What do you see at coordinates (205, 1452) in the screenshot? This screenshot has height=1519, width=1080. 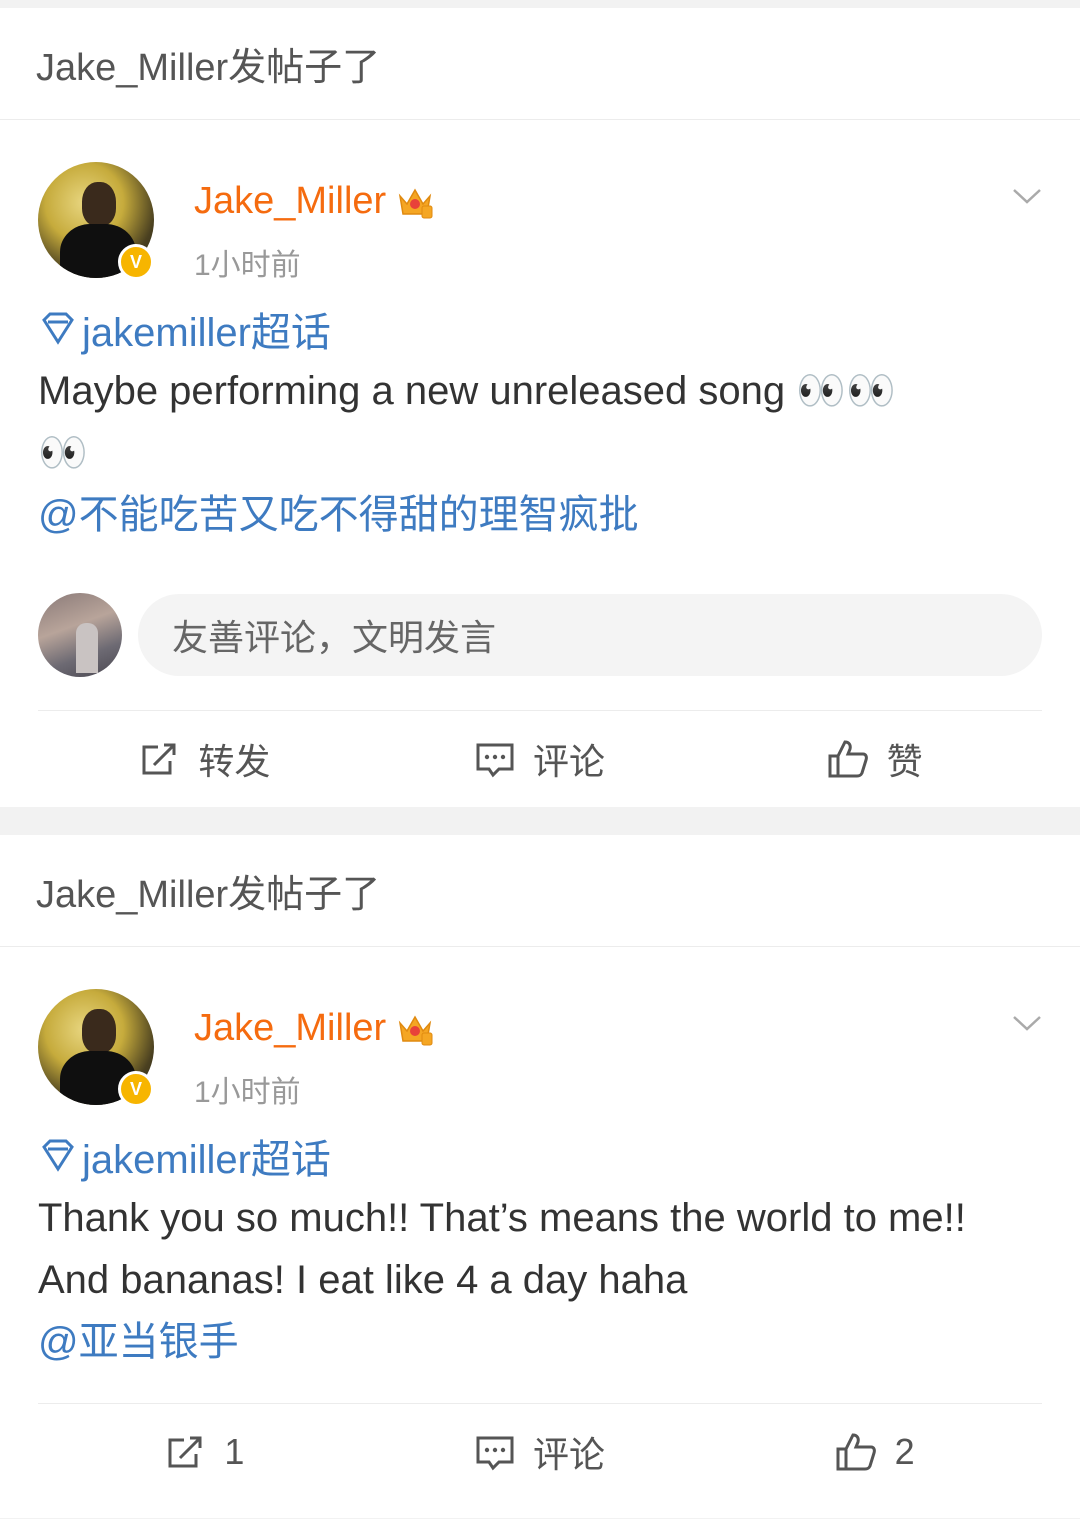 I see `repost-button: 1` at bounding box center [205, 1452].